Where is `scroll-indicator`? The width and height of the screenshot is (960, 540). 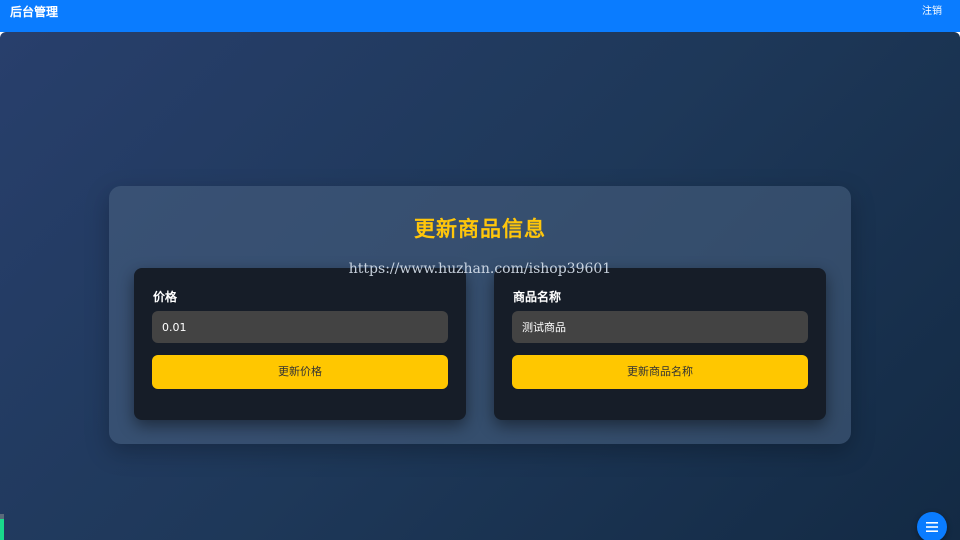
scroll-indicator is located at coordinates (2, 527).